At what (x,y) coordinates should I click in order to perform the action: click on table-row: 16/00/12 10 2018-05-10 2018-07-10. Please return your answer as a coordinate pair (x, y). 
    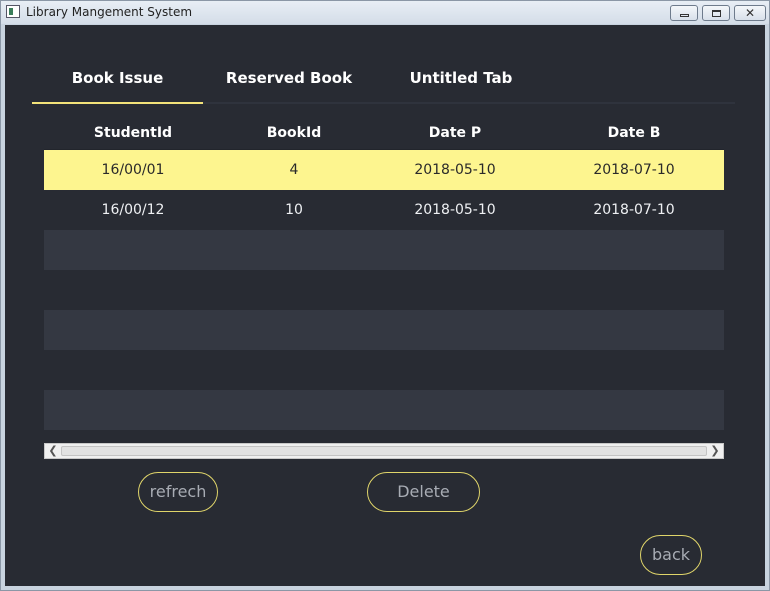
    Looking at the image, I should click on (384, 210).